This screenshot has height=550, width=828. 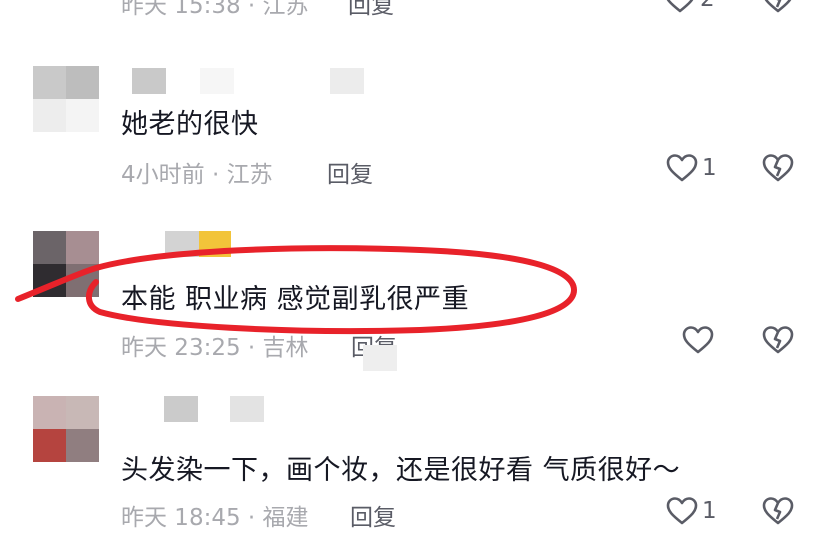 I want to click on comment-meta: 昨天 23:25 · 吉林, so click(x=215, y=348).